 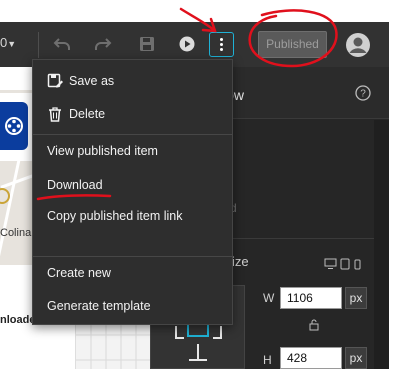 I want to click on panel-divider, so click(x=310, y=238).